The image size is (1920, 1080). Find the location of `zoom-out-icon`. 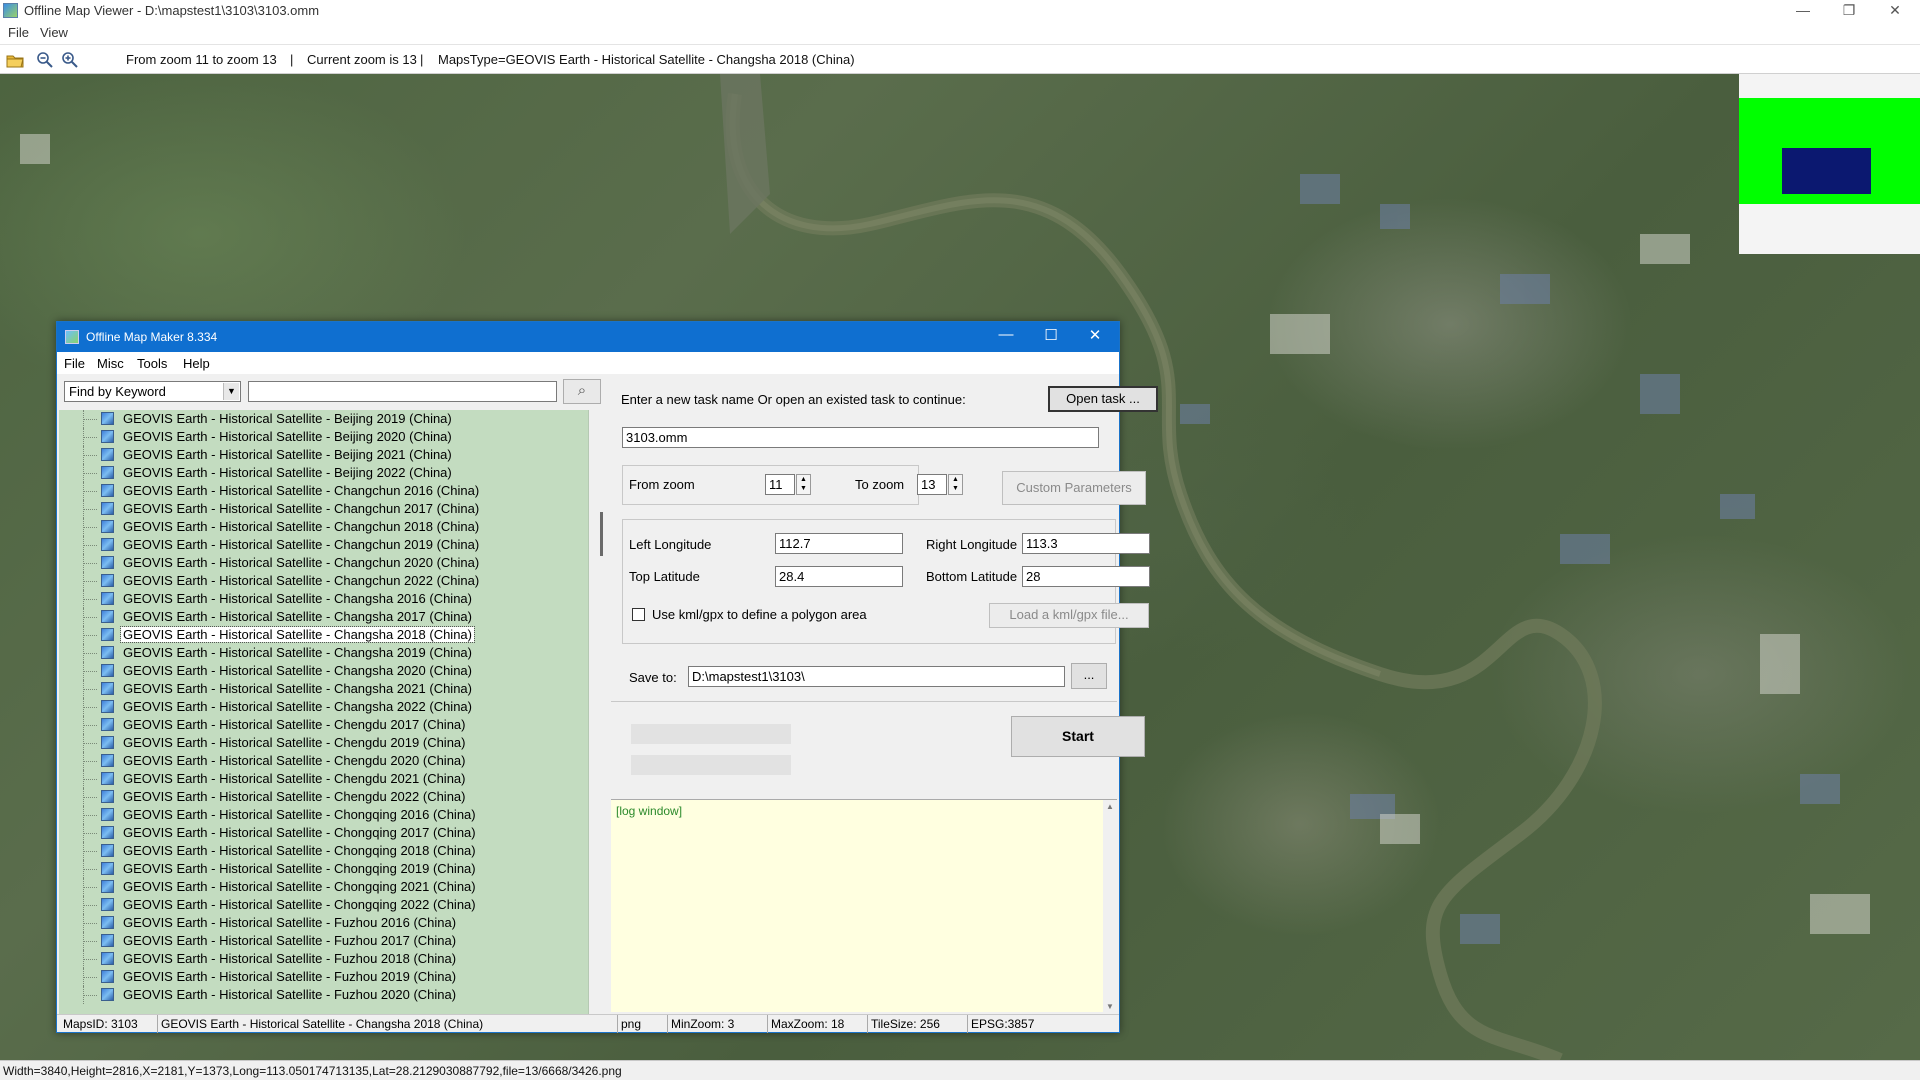

zoom-out-icon is located at coordinates (45, 60).